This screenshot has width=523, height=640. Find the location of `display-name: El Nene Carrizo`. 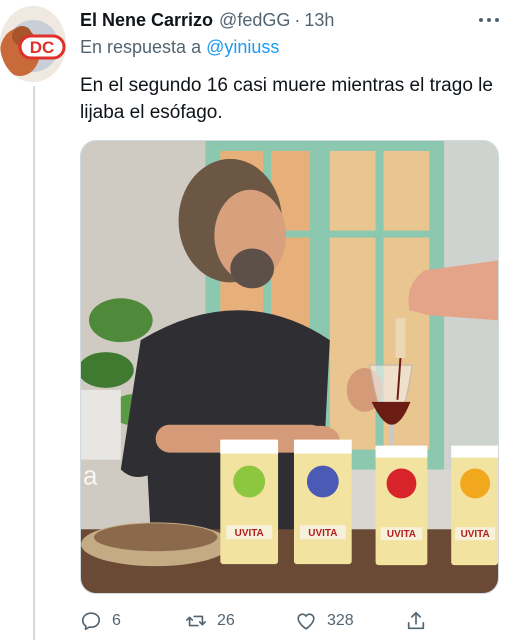

display-name: El Nene Carrizo is located at coordinates (146, 20).